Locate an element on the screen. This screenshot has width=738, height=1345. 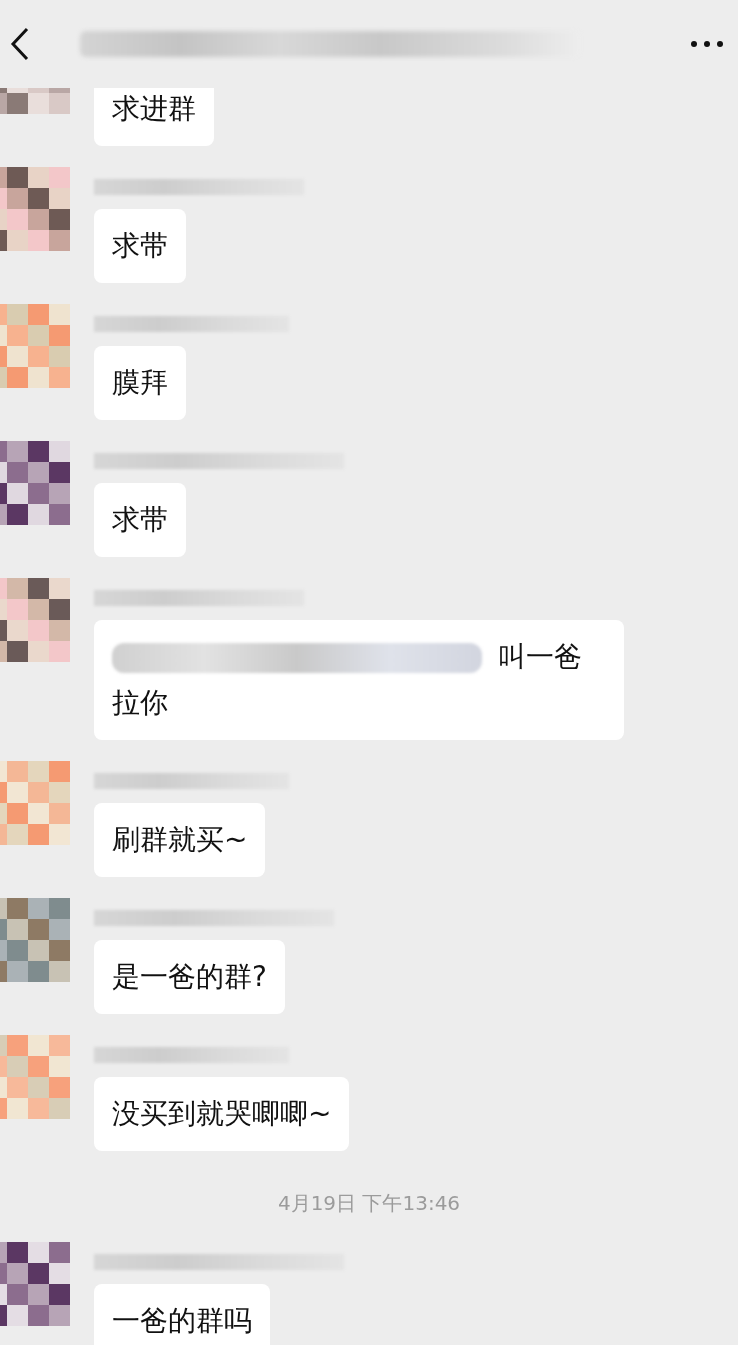
message-bubble: 没买到就哭唧唧~ is located at coordinates (222, 1114).